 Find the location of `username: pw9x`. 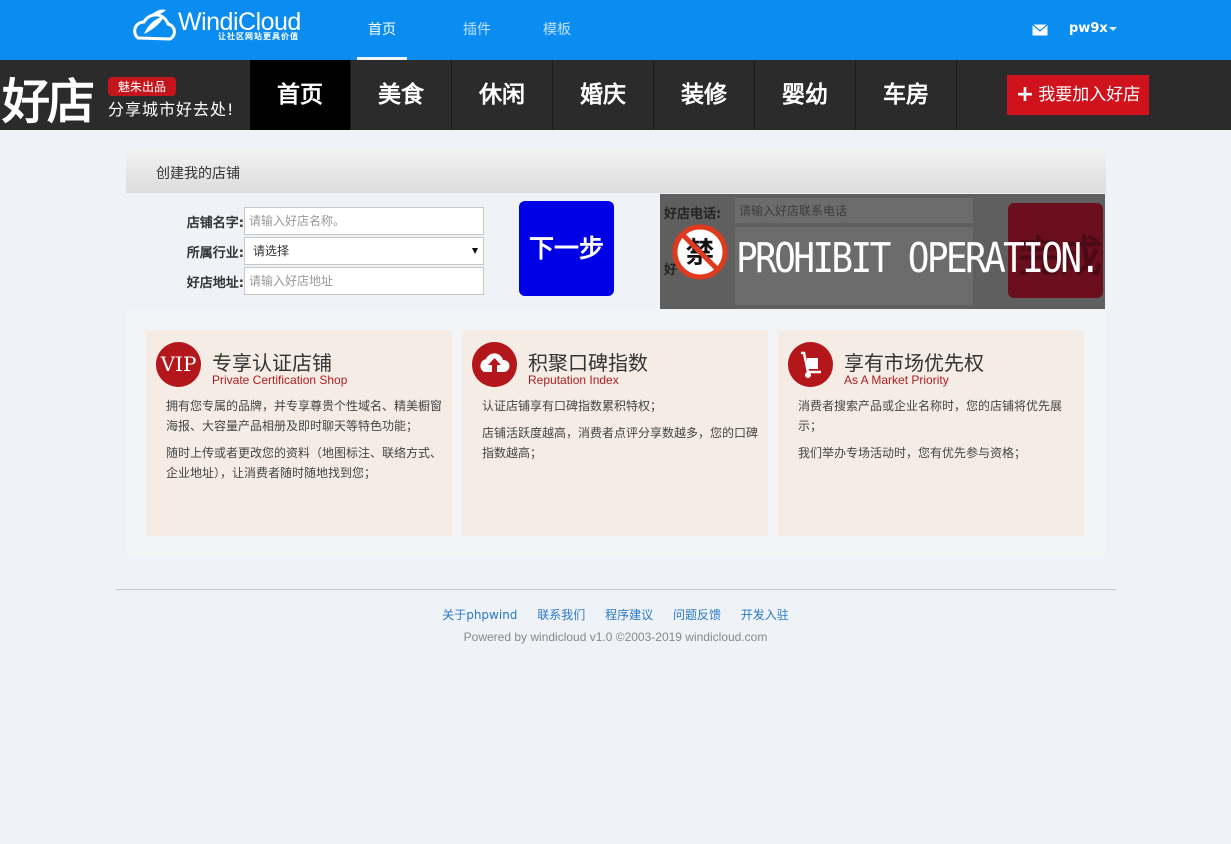

username: pw9x is located at coordinates (1088, 28).